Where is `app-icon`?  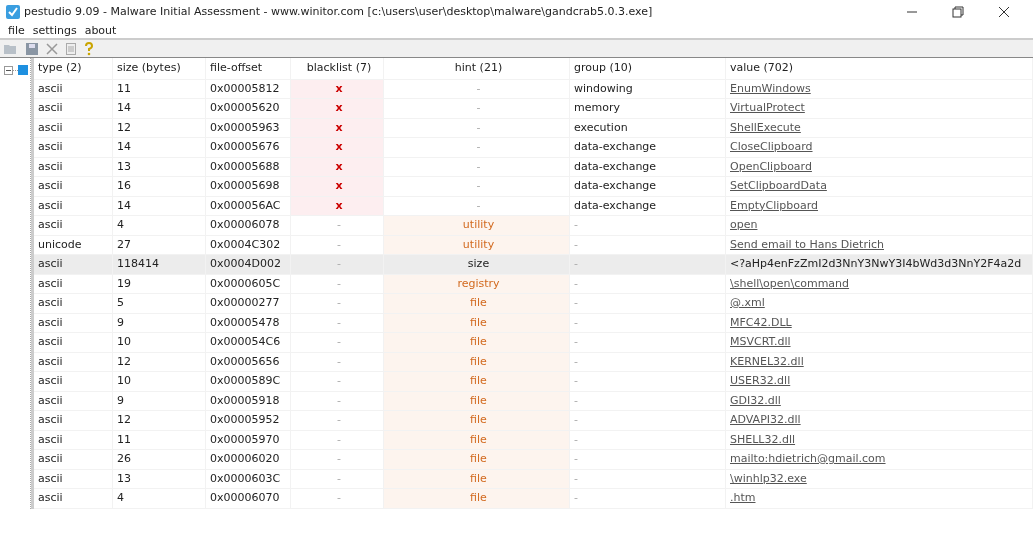
app-icon is located at coordinates (13, 12).